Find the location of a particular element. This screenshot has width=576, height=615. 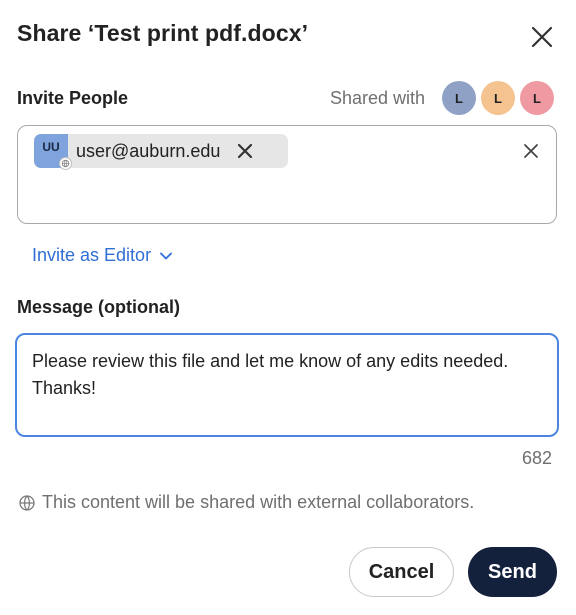

close-dialog-button is located at coordinates (542, 37).